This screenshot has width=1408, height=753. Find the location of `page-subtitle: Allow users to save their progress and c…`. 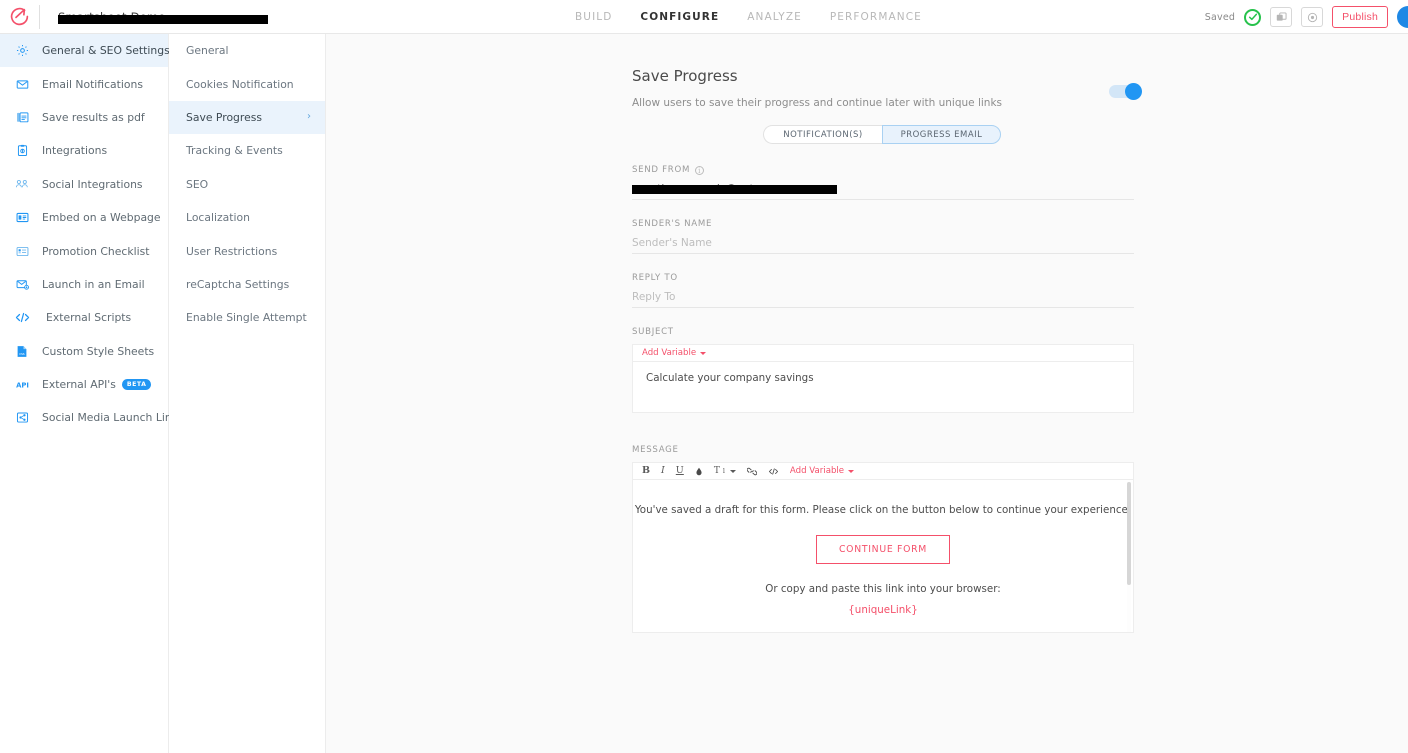

page-subtitle: Allow users to save their progress and c… is located at coordinates (817, 103).